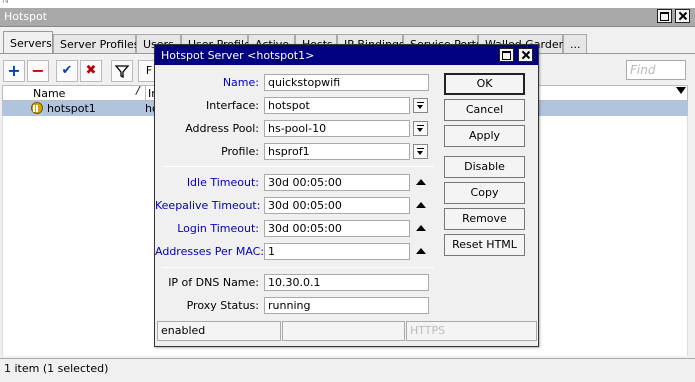 The width and height of the screenshot is (695, 382). I want to click on item-count: 1 item (1 selected), so click(56, 368).